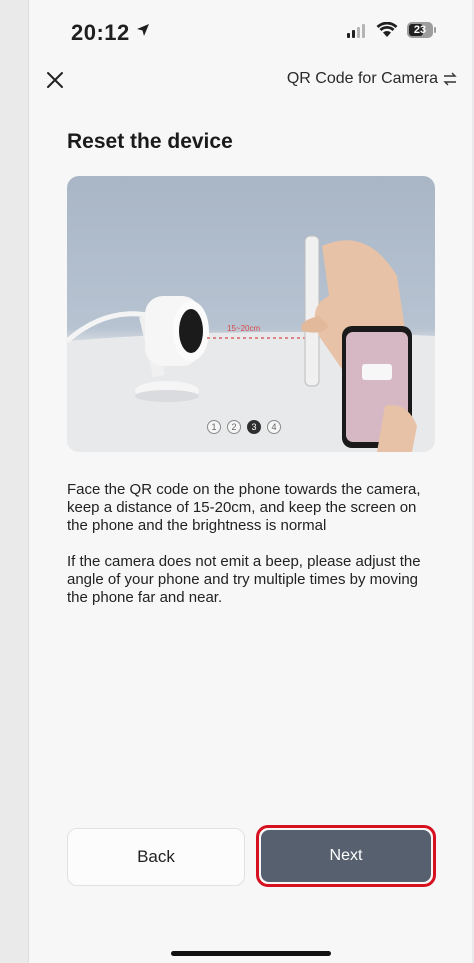  I want to click on battery-icon: 23, so click(422, 30).